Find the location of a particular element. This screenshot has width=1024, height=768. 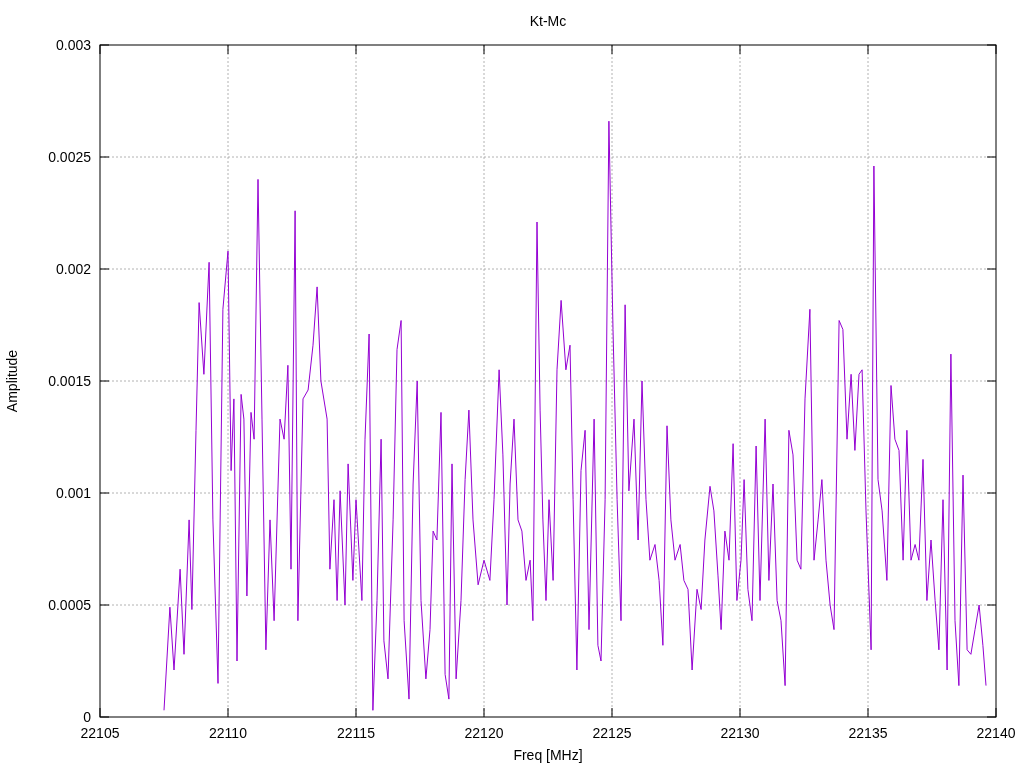

x-tick-label: 22110 is located at coordinates (228, 733).